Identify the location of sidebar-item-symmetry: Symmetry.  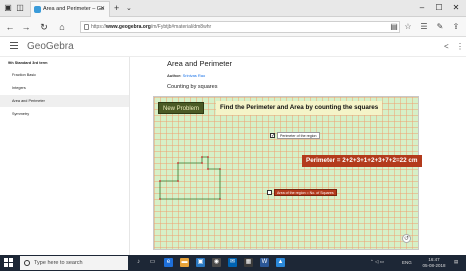
(64, 114).